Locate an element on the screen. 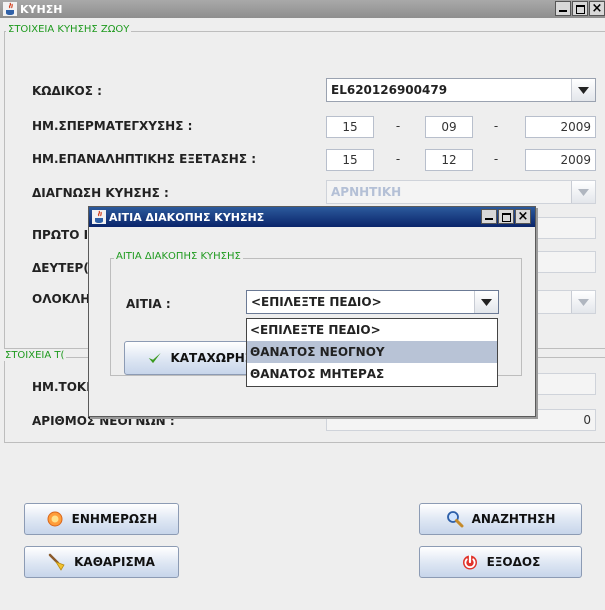 Image resolution: width=605 pixels, height=610 pixels. code-label: ΚΩΔΙΚΟΣ : is located at coordinates (67, 91).